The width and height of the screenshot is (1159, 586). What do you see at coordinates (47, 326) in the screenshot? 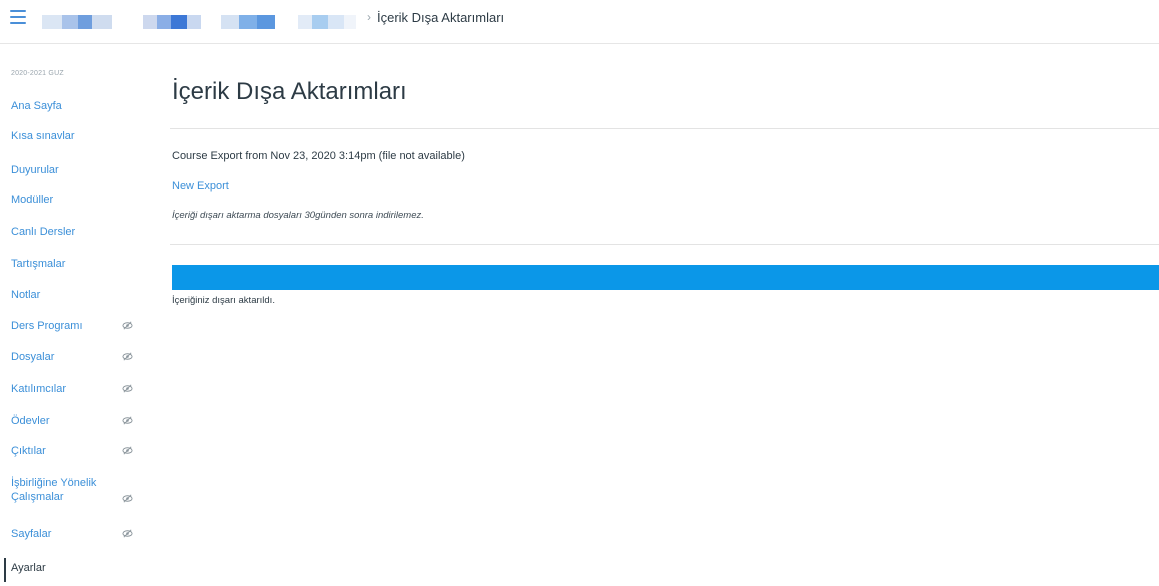
I see `sidebar-item: Ders Programı` at bounding box center [47, 326].